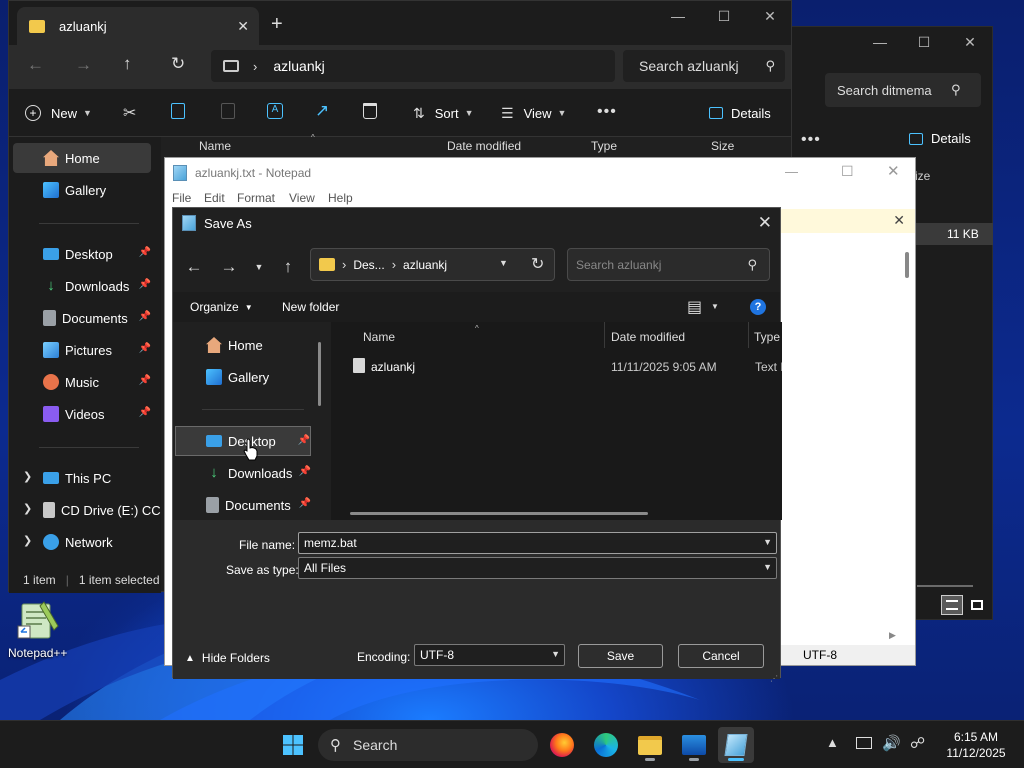  Describe the element at coordinates (428, 745) in the screenshot. I see `taskbar-search: ⚲ Search` at that location.